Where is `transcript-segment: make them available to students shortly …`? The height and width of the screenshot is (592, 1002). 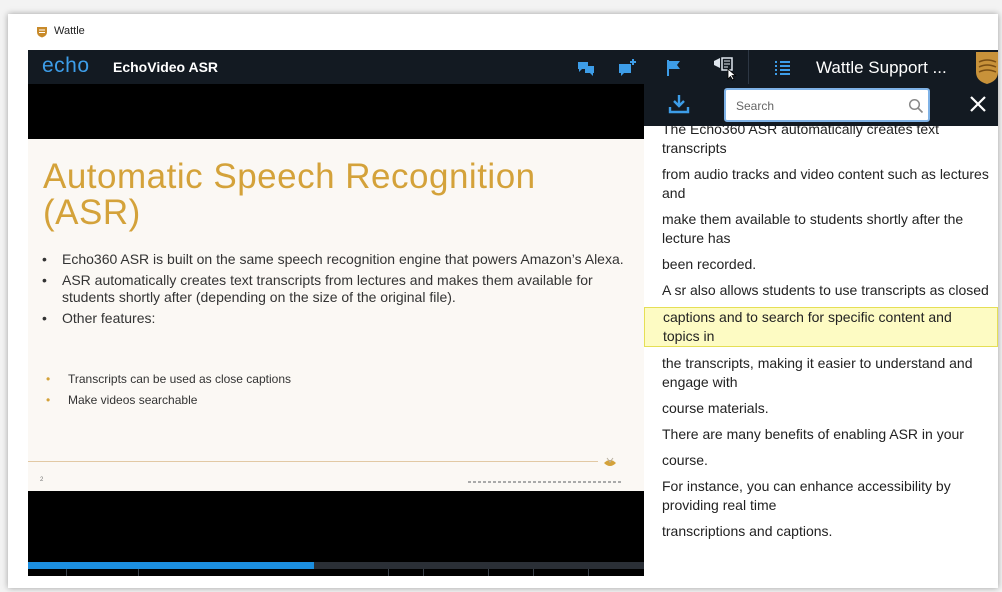
transcript-segment: make them available to students shortly … is located at coordinates (821, 229).